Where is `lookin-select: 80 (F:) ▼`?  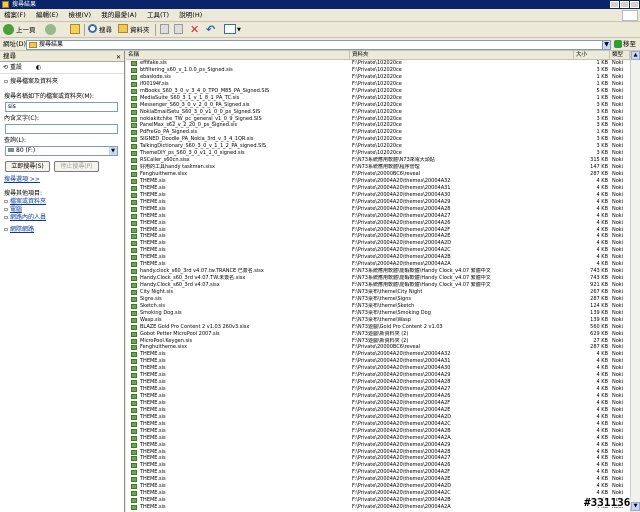 lookin-select: 80 (F:) ▼ is located at coordinates (61, 151).